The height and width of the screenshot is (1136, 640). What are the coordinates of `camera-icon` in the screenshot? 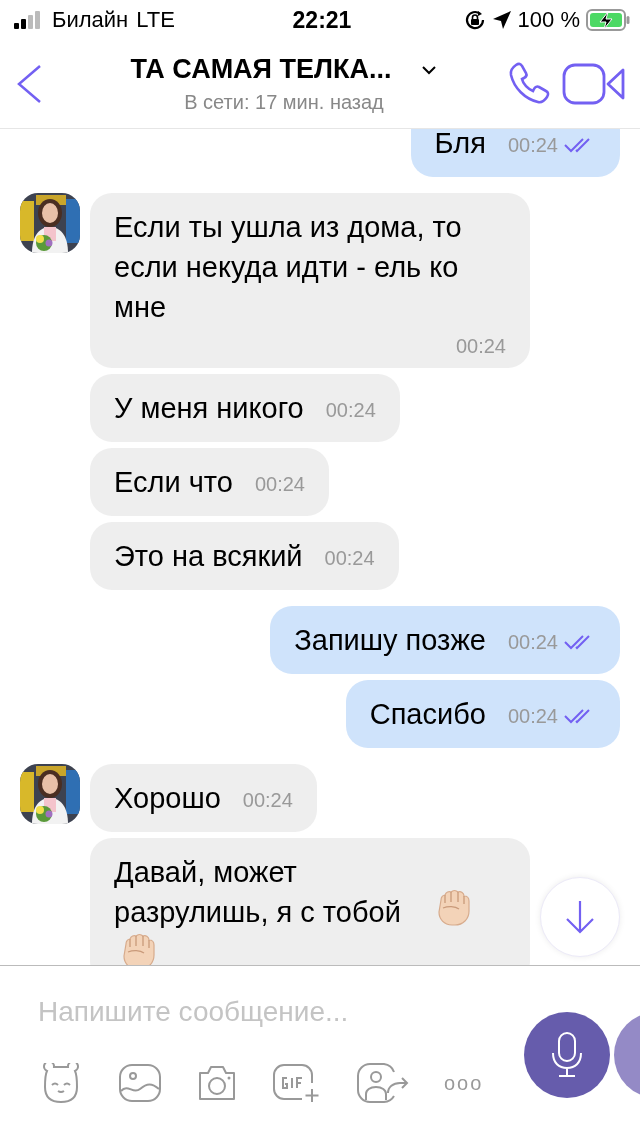 It's located at (217, 1083).